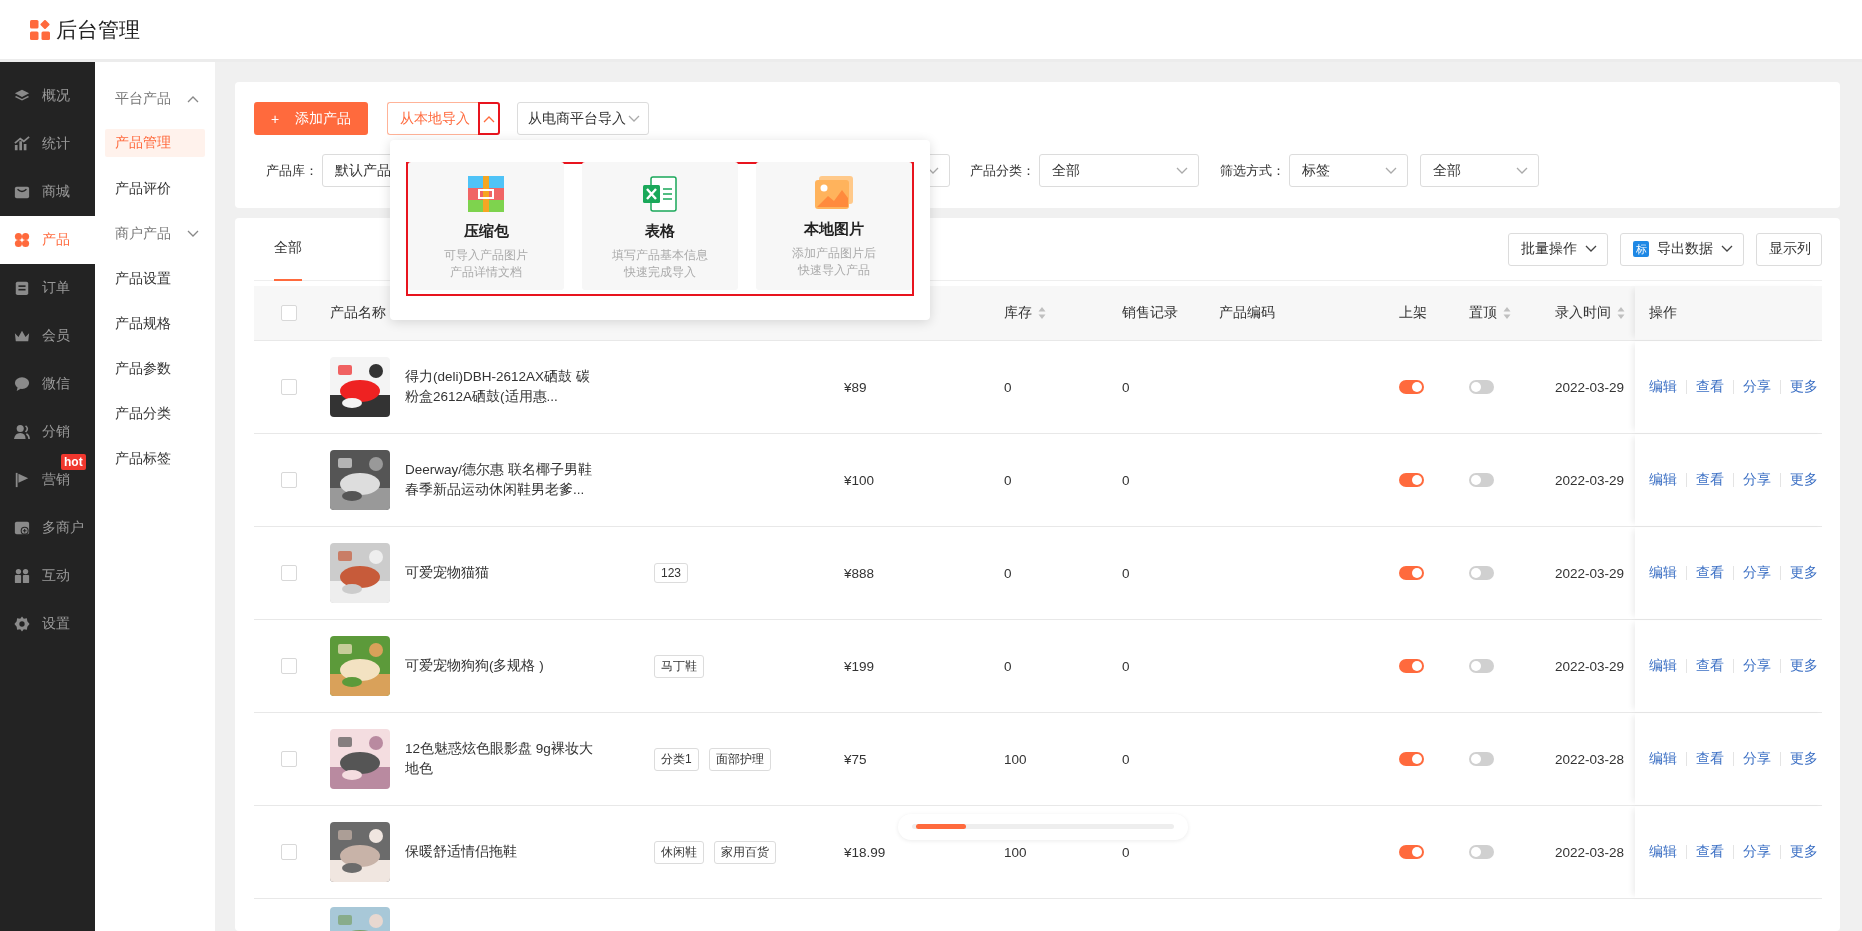  What do you see at coordinates (47, 576) in the screenshot?
I see `nav-item: 互动` at bounding box center [47, 576].